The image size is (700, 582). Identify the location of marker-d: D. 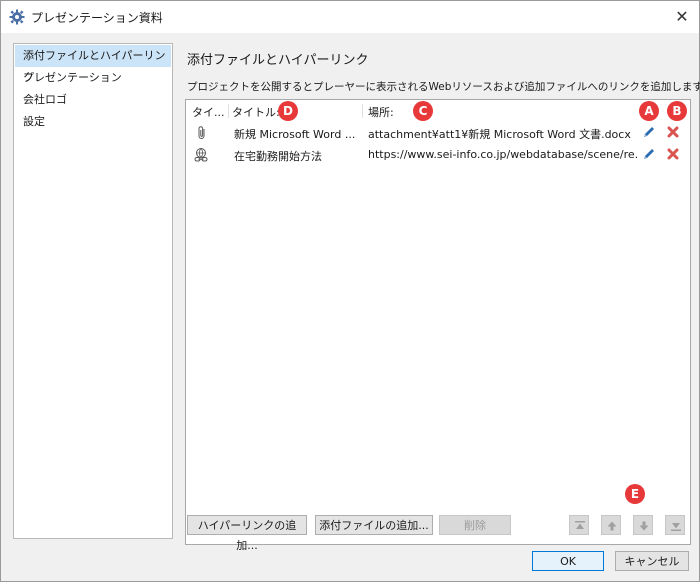
(288, 111).